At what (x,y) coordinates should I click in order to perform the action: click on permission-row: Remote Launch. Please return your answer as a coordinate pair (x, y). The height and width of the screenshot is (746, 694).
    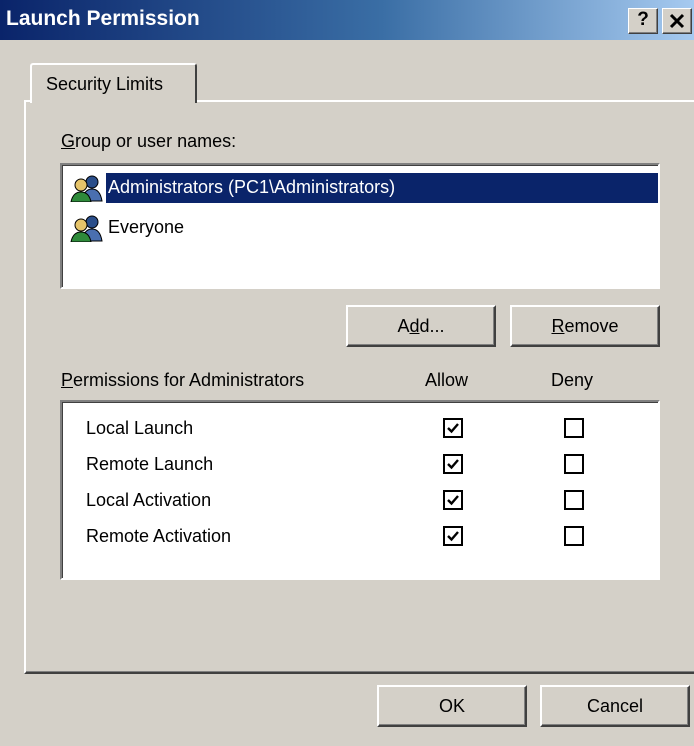
    Looking at the image, I should click on (360, 465).